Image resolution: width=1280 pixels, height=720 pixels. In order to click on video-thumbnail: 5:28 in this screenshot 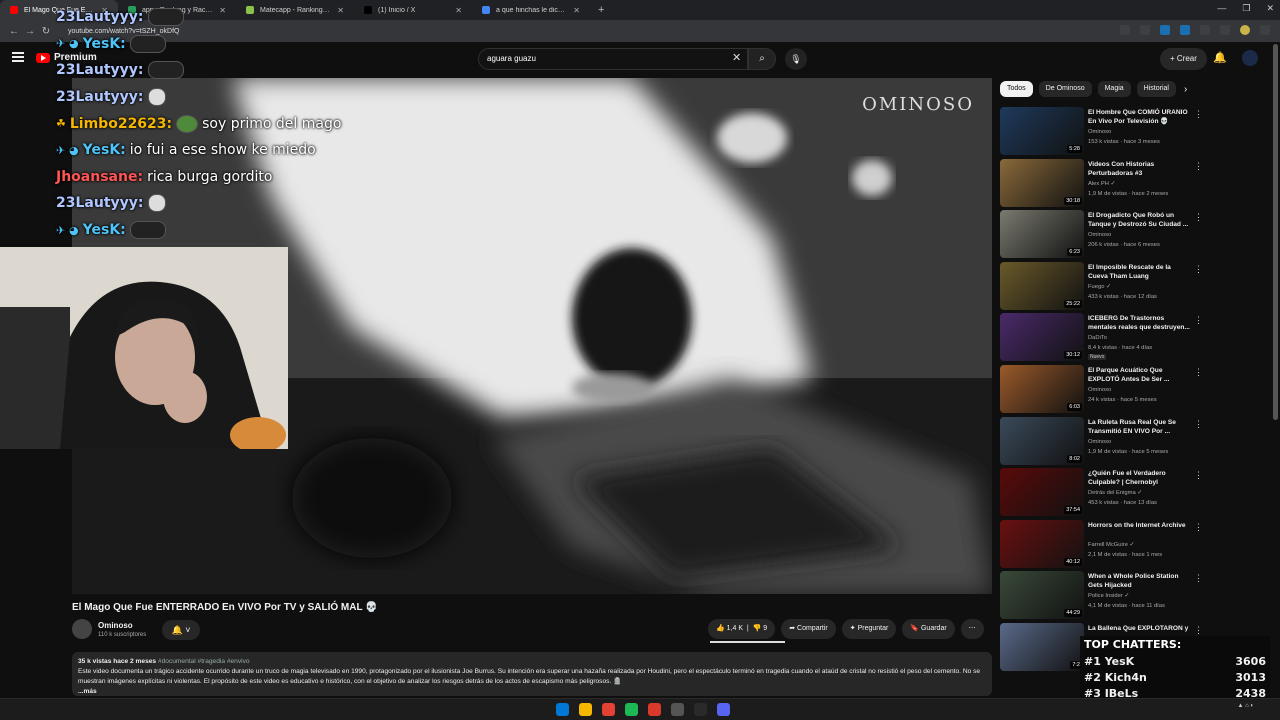, I will do `click(1042, 131)`.